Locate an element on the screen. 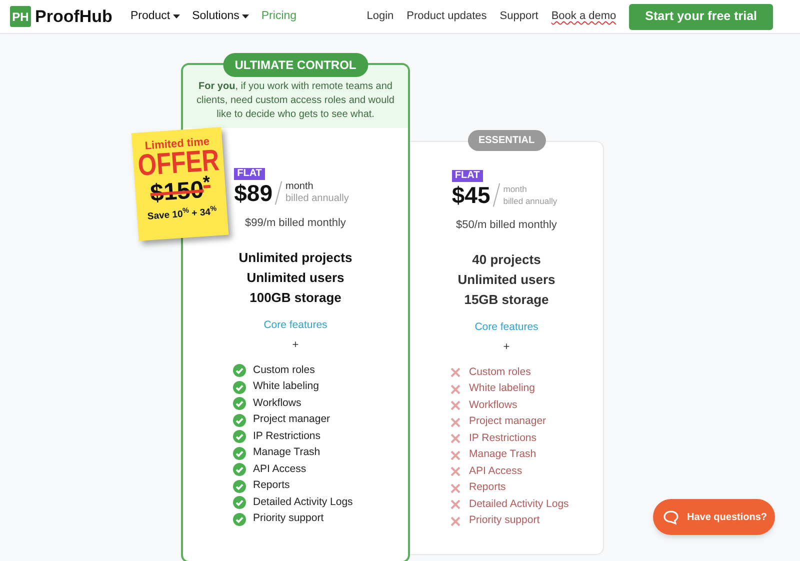  plan-quota: 15GB storage is located at coordinates (506, 300).